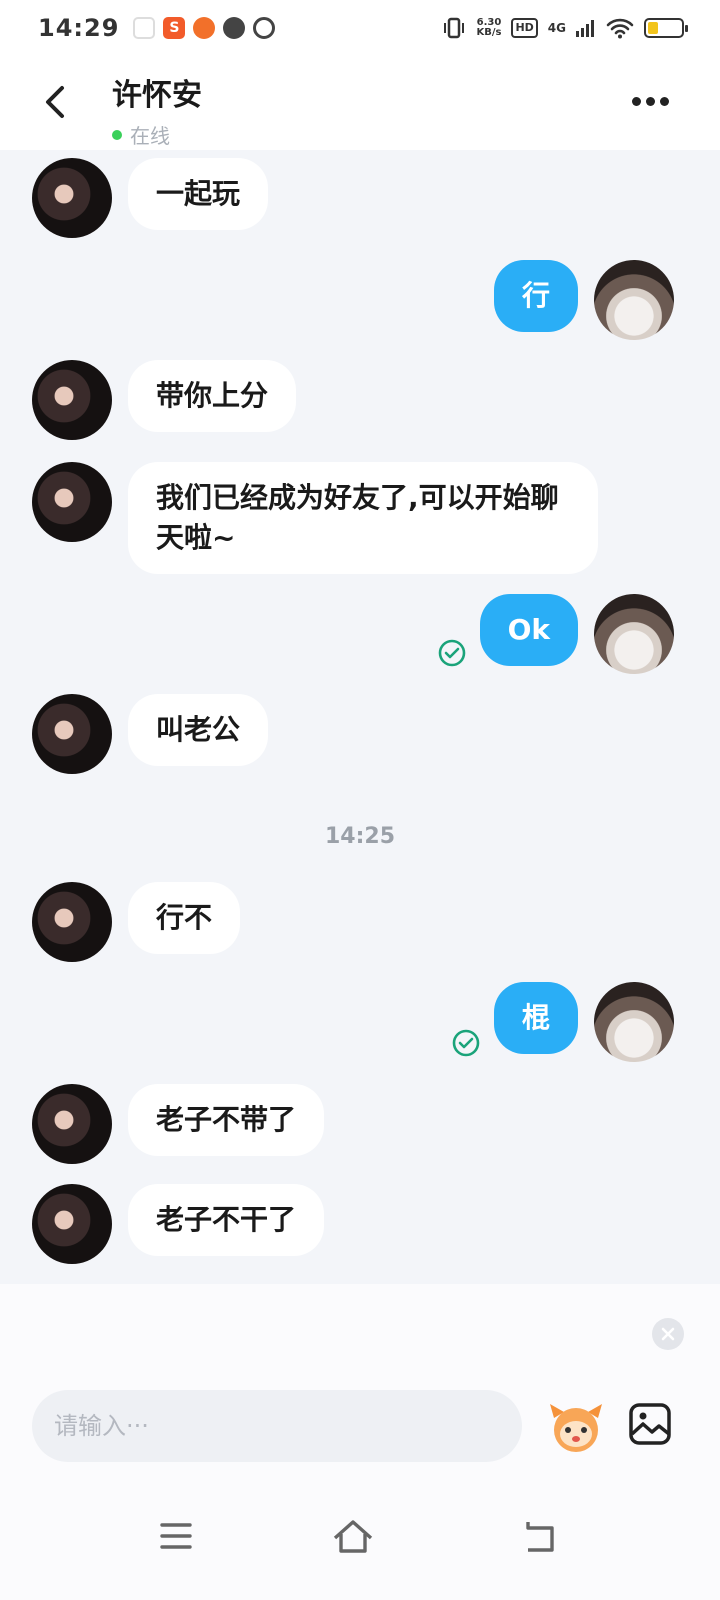  I want to click on message-bubble: 老子不带了, so click(226, 1120).